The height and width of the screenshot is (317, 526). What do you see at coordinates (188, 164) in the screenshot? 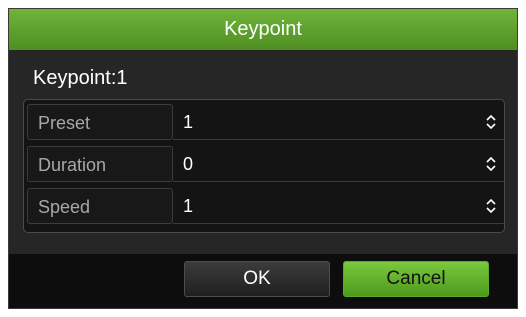
I see `duration-value: 0` at bounding box center [188, 164].